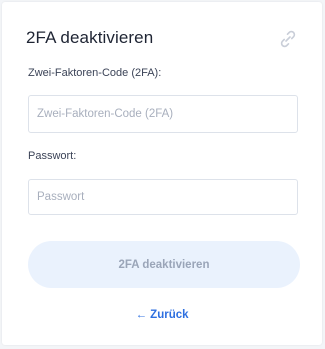  I want to click on code-label: Zwei-Faktoren-Code (2FA):, so click(95, 73).